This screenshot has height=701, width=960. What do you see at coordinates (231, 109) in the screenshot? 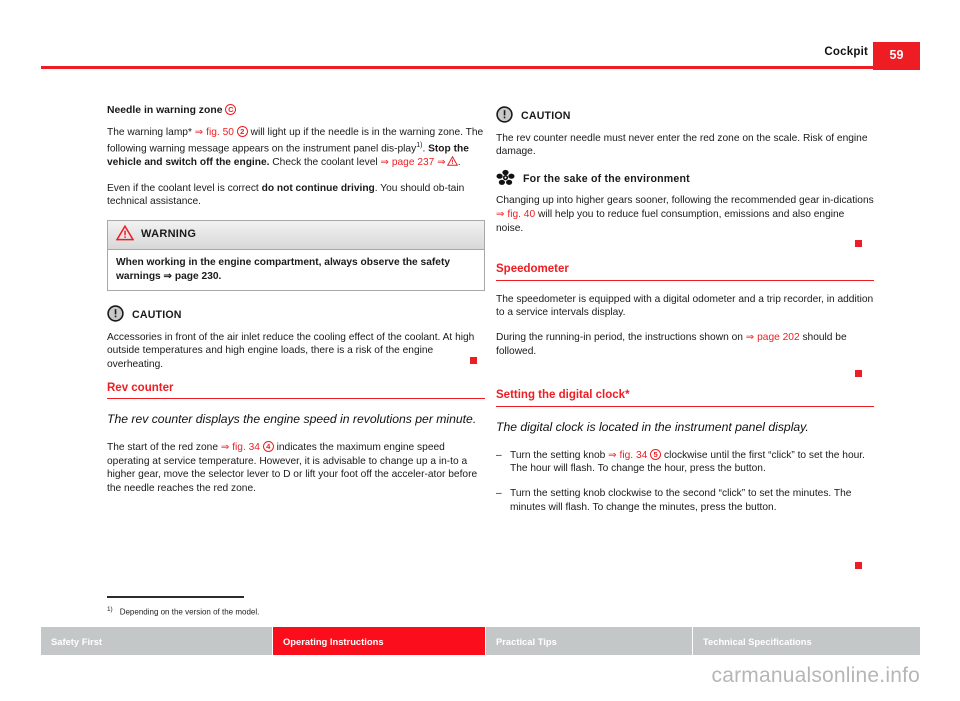
I see `callout-c-icon: C` at bounding box center [231, 109].